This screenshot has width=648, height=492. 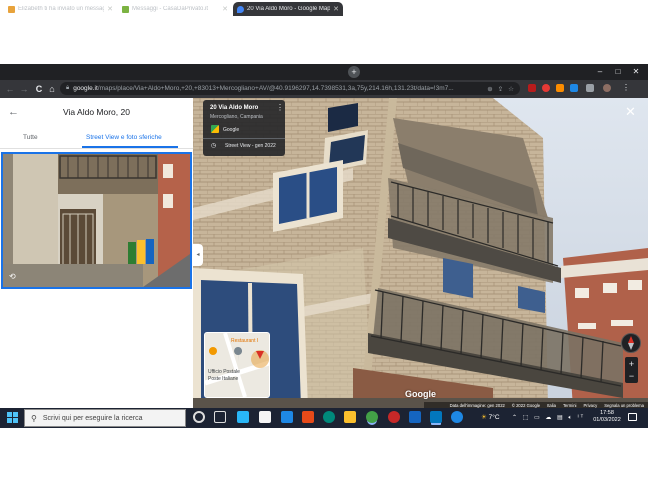 I want to click on zoom-control: + −, so click(x=631, y=370).